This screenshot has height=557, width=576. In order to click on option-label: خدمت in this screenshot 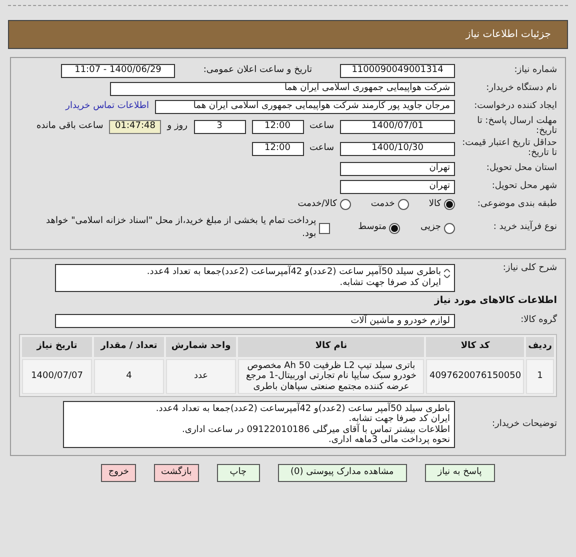, I will do `click(382, 204)`.